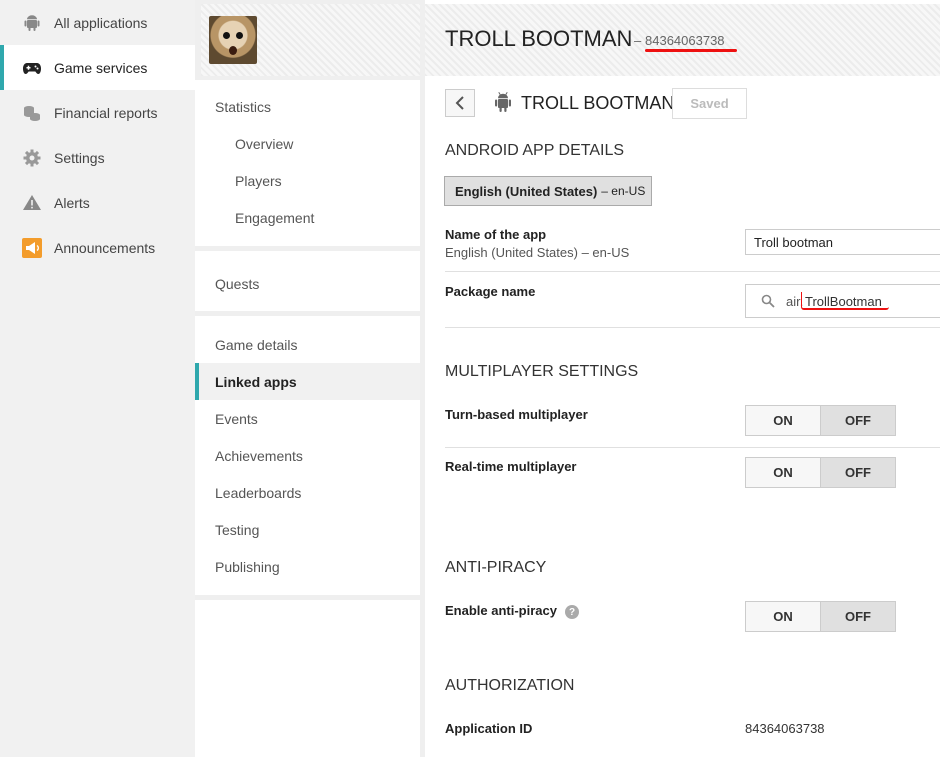  What do you see at coordinates (97, 202) in the screenshot?
I see `nav-item-alerts: Alerts` at bounding box center [97, 202].